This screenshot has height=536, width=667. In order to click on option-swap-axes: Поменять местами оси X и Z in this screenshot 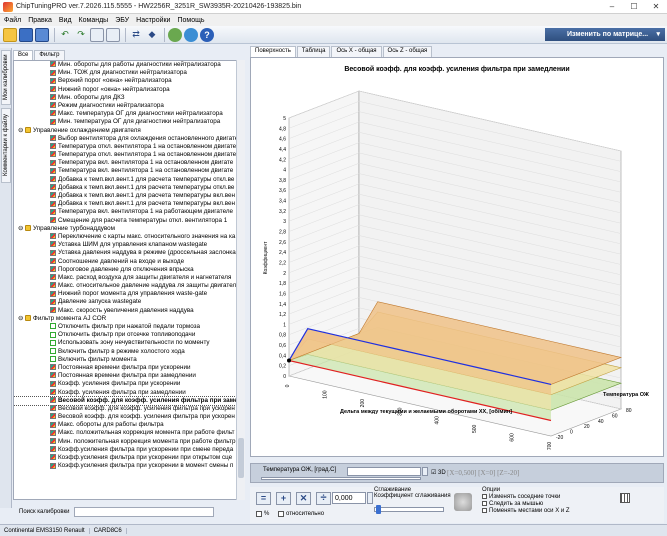, I will do `click(526, 510)`.